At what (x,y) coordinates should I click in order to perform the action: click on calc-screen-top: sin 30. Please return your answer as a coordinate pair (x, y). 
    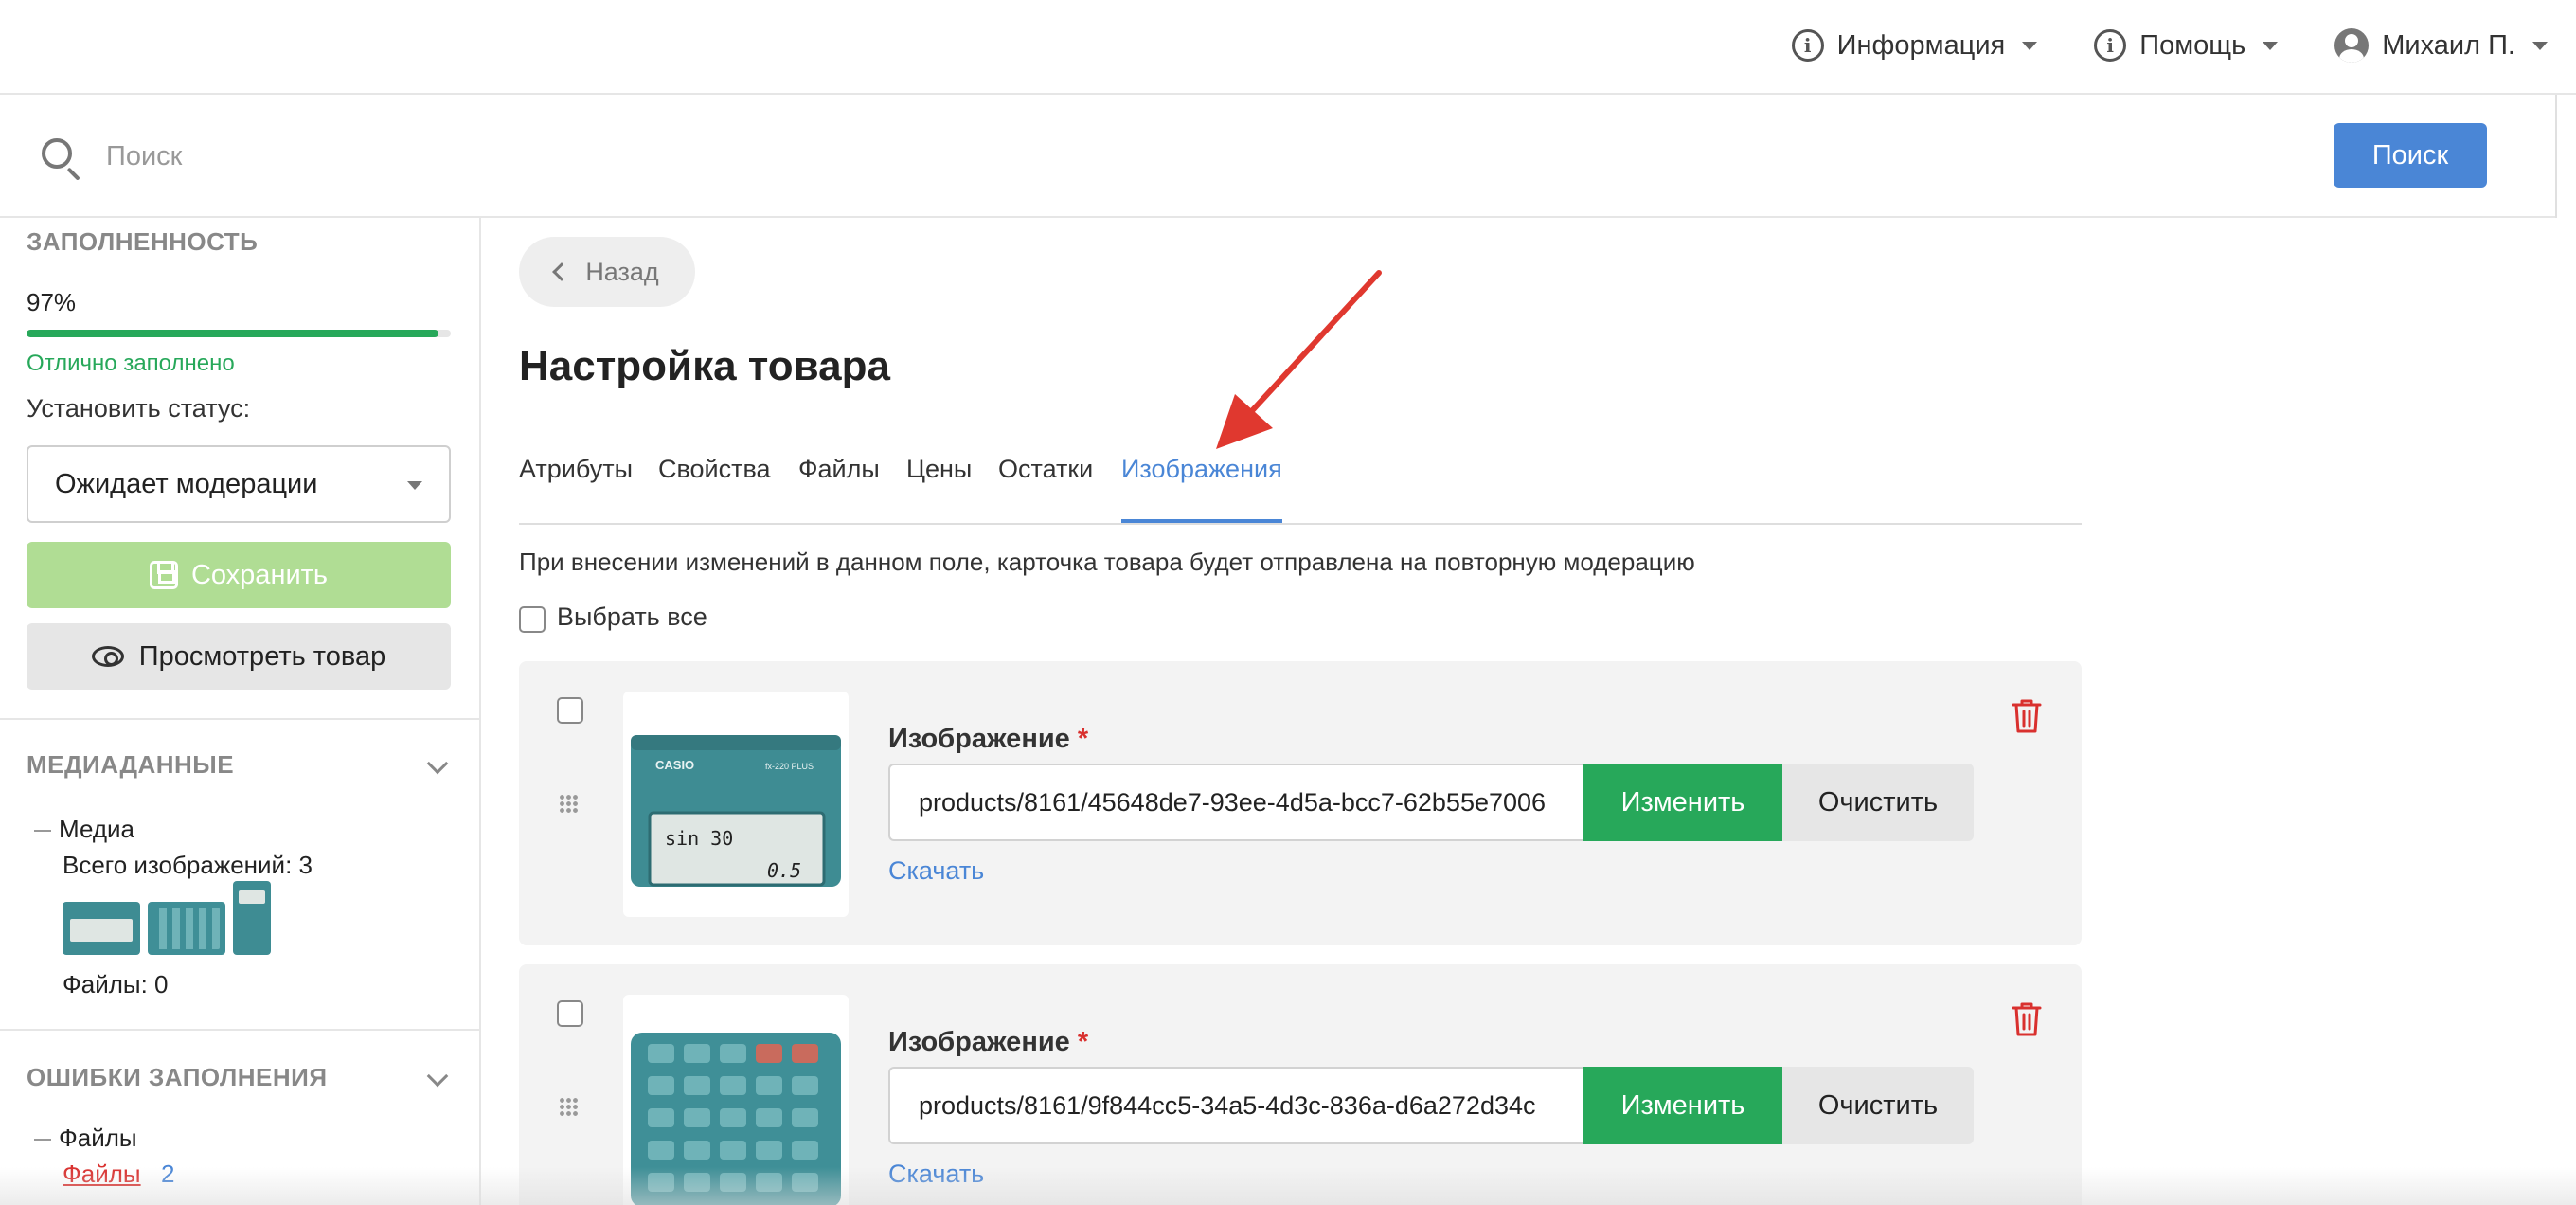
    Looking at the image, I should click on (699, 838).